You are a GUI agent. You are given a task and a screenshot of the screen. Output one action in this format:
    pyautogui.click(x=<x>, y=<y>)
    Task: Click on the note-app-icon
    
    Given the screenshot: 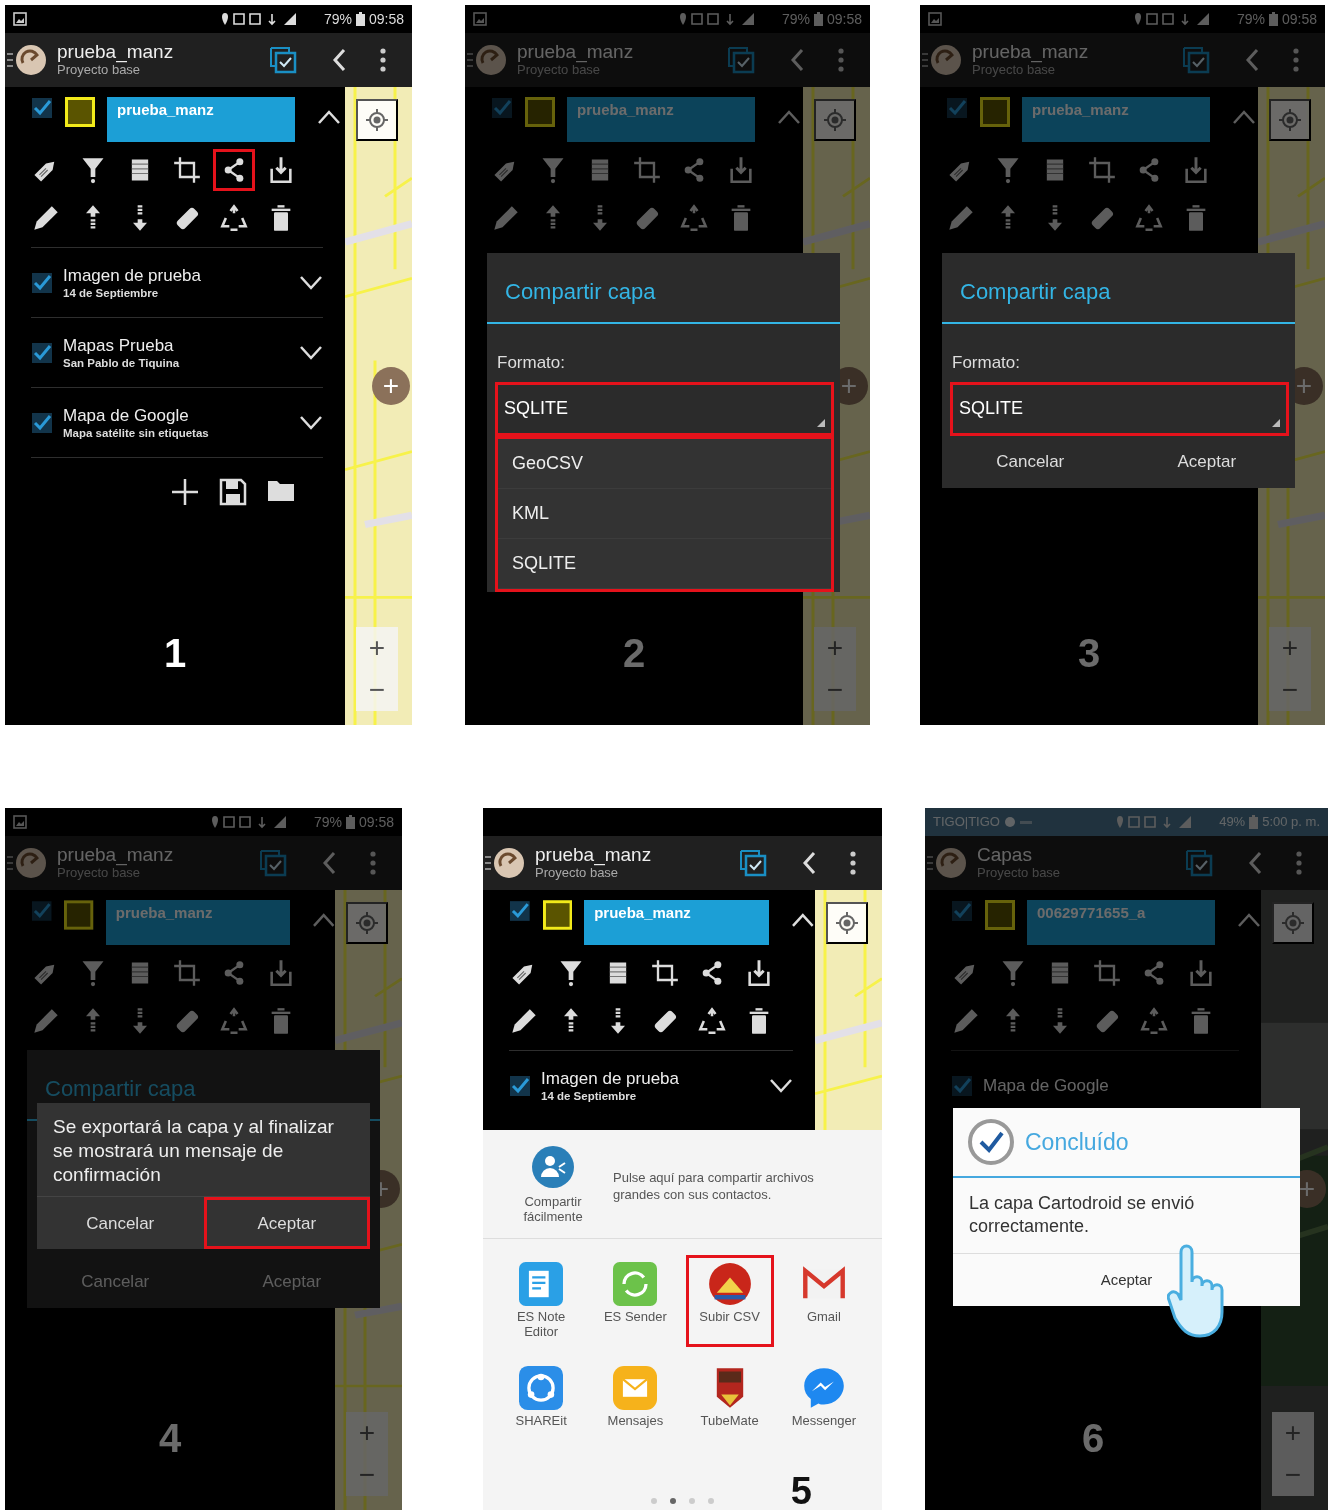 What is the action you would take?
    pyautogui.click(x=541, y=1283)
    